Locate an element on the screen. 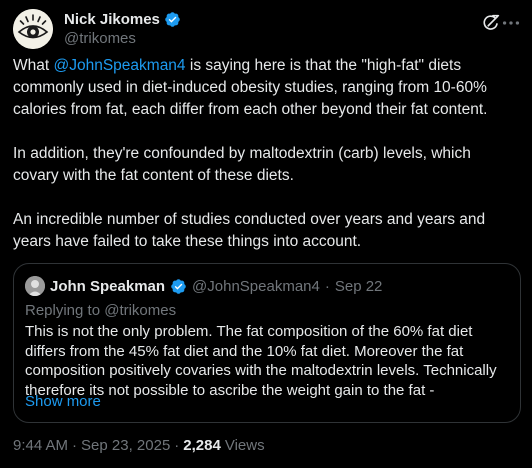 This screenshot has height=468, width=532. author-name: Nick Jikomes is located at coordinates (112, 19).